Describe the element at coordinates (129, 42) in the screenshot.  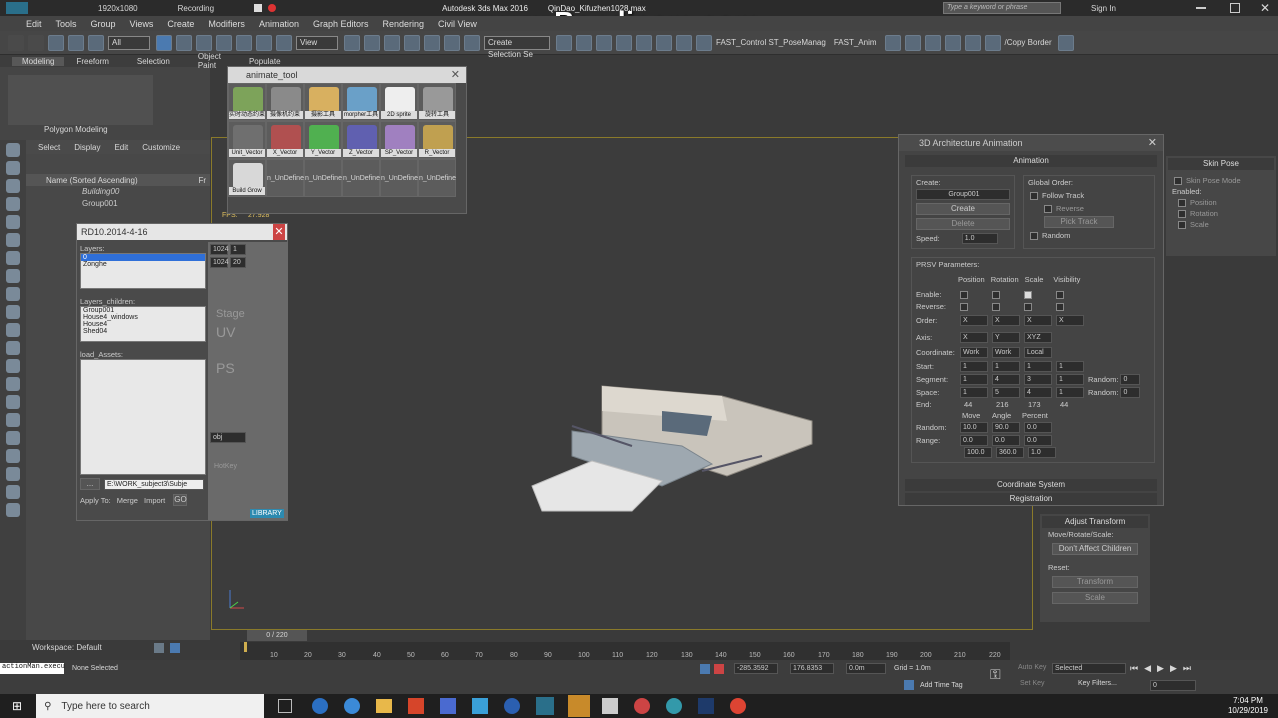
I see `selection-filter-dropdown: All` at that location.